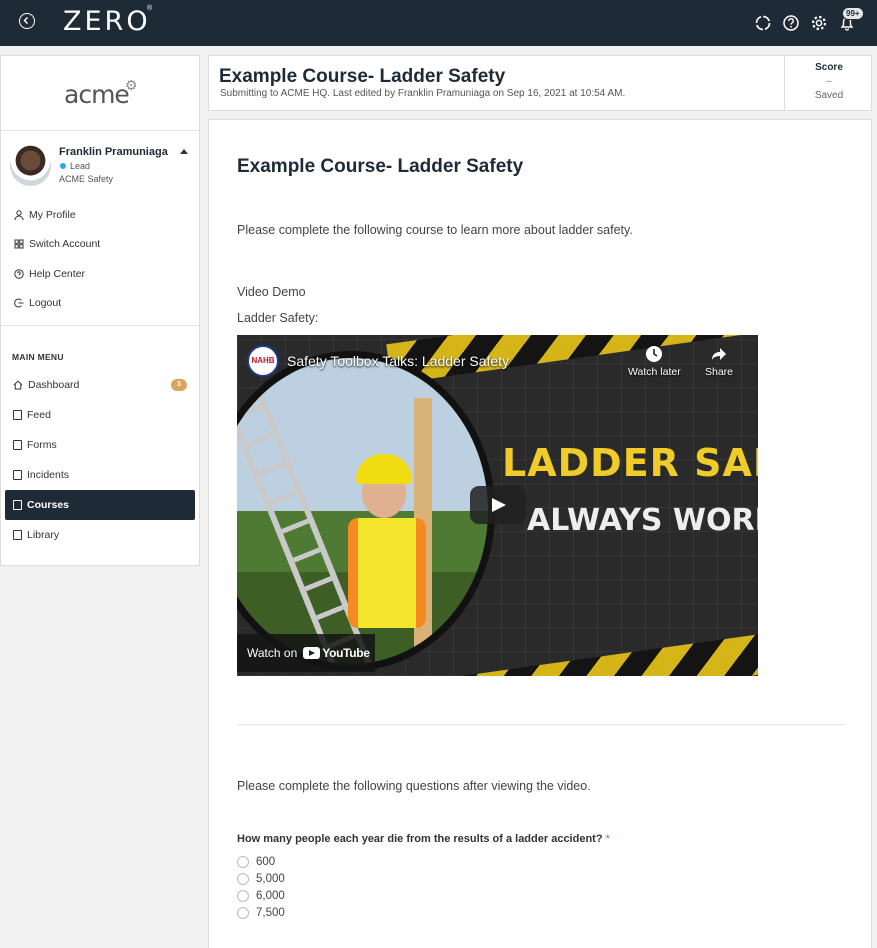 The height and width of the screenshot is (948, 877). I want to click on library-icon, so click(17, 535).